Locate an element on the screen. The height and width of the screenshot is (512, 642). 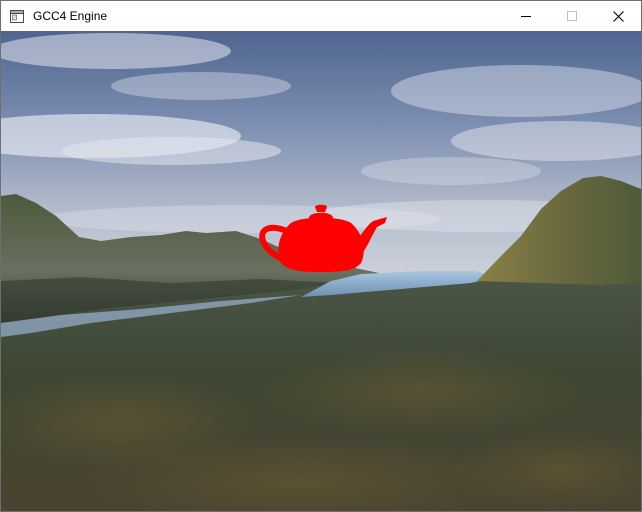
minimize-icon is located at coordinates (526, 16).